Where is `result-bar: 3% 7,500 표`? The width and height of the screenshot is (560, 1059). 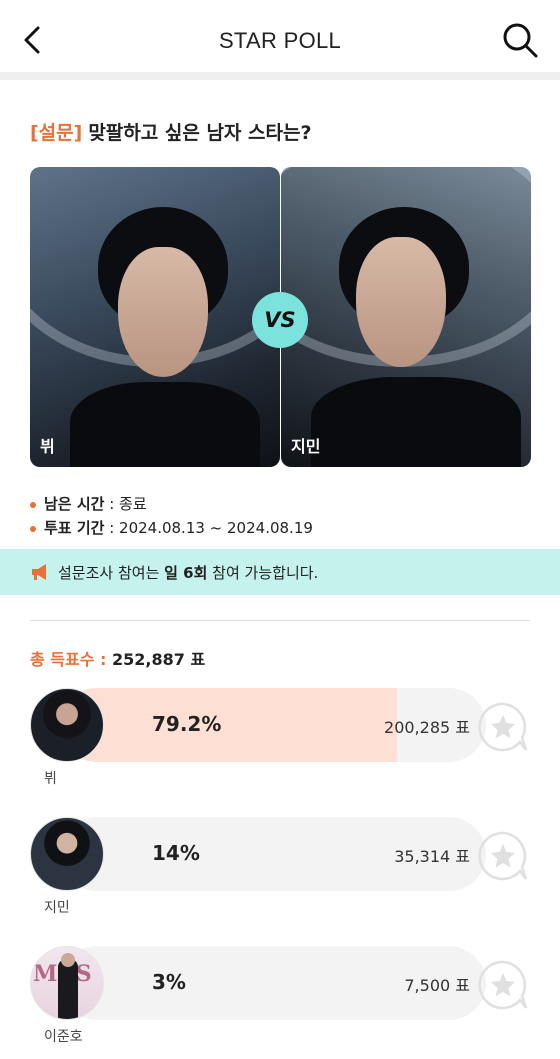 result-bar: 3% 7,500 표 is located at coordinates (273, 983).